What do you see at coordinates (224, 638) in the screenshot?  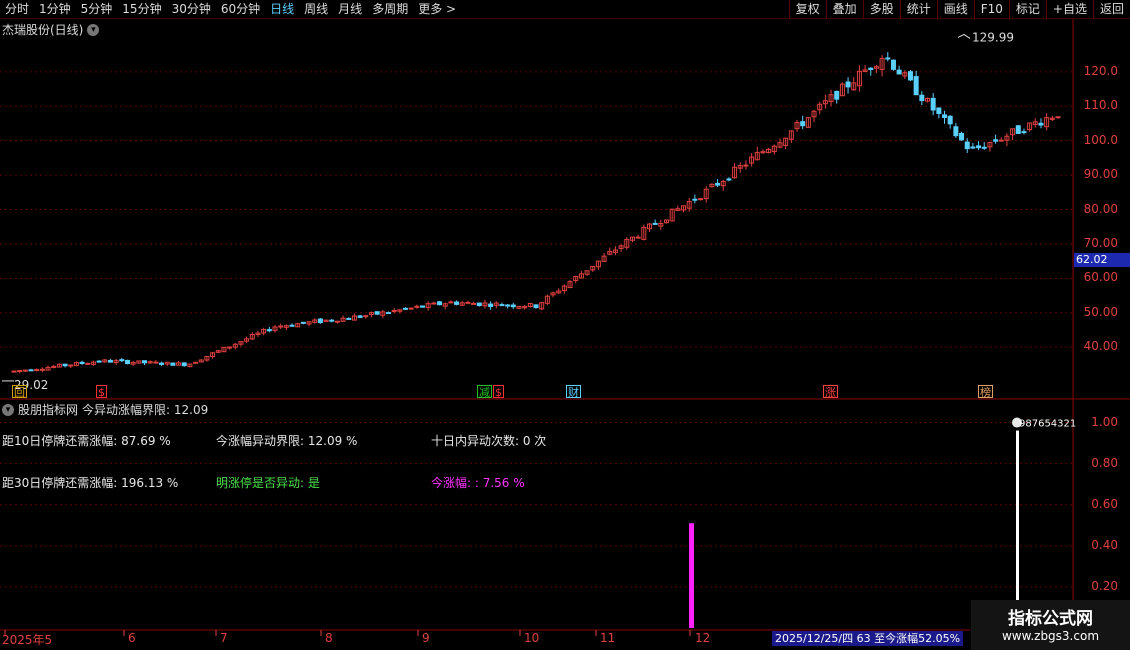 I see `month-label: 7` at bounding box center [224, 638].